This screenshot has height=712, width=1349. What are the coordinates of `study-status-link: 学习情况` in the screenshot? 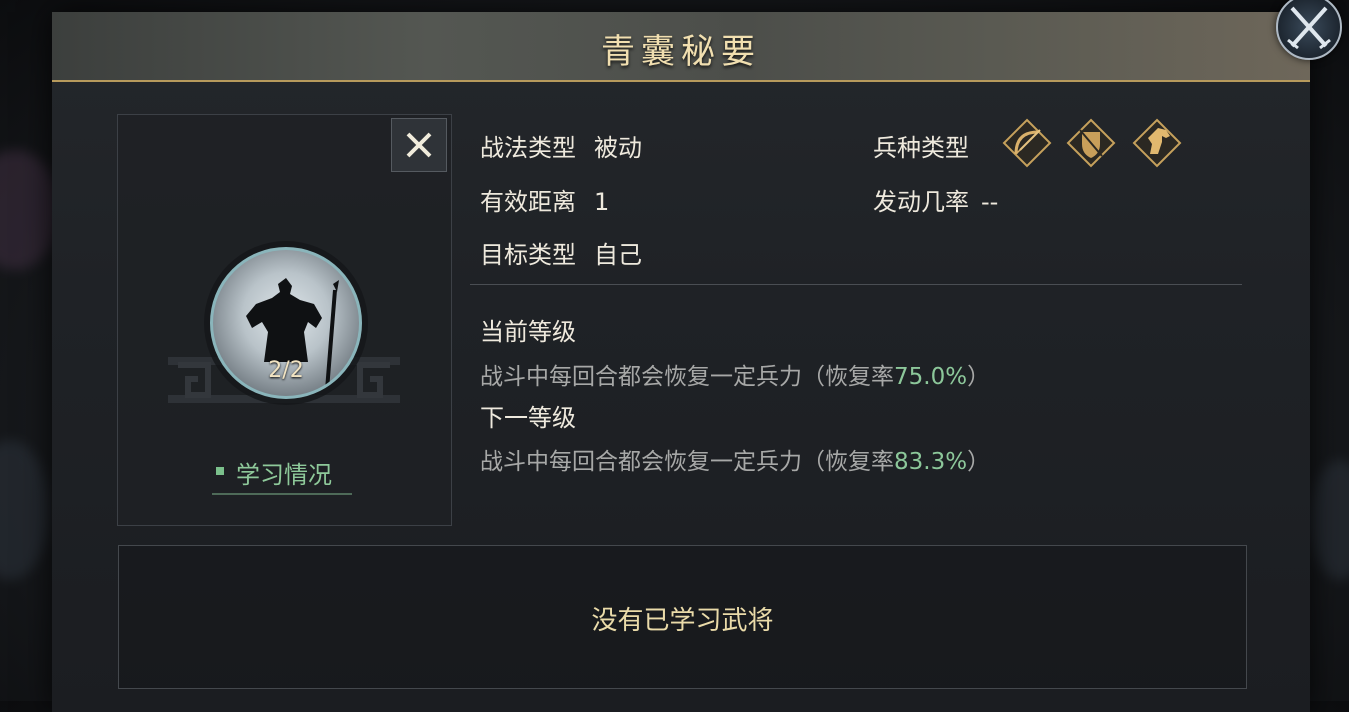 It's located at (282, 474).